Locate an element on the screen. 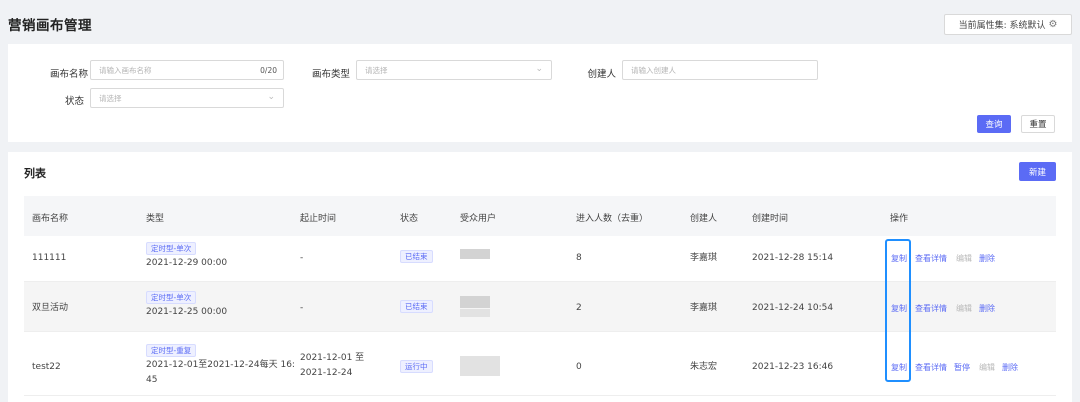 This screenshot has height=402, width=1080. status-placeholder: 请选择 is located at coordinates (110, 98).